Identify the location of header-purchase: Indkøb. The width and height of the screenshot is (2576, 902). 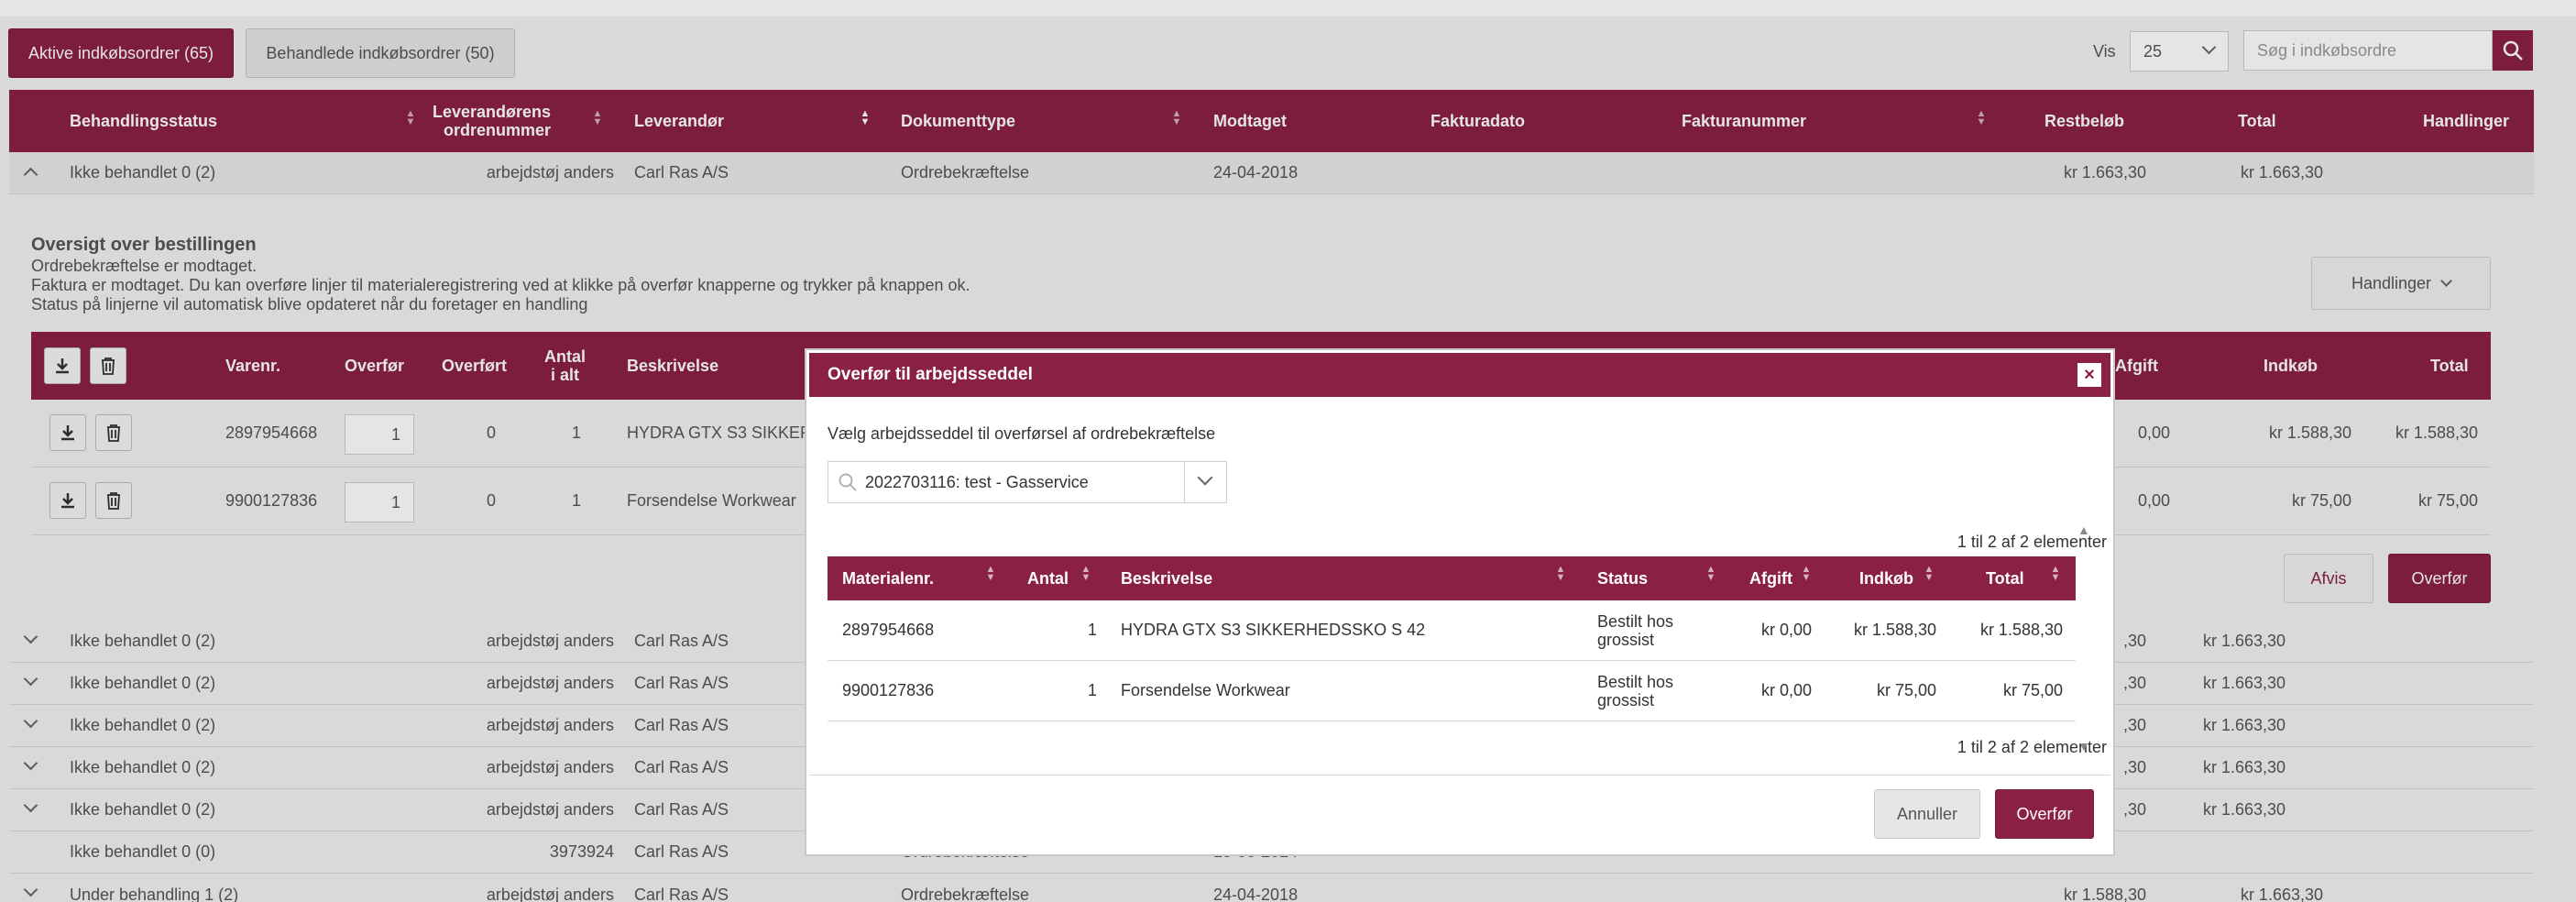
(1886, 578).